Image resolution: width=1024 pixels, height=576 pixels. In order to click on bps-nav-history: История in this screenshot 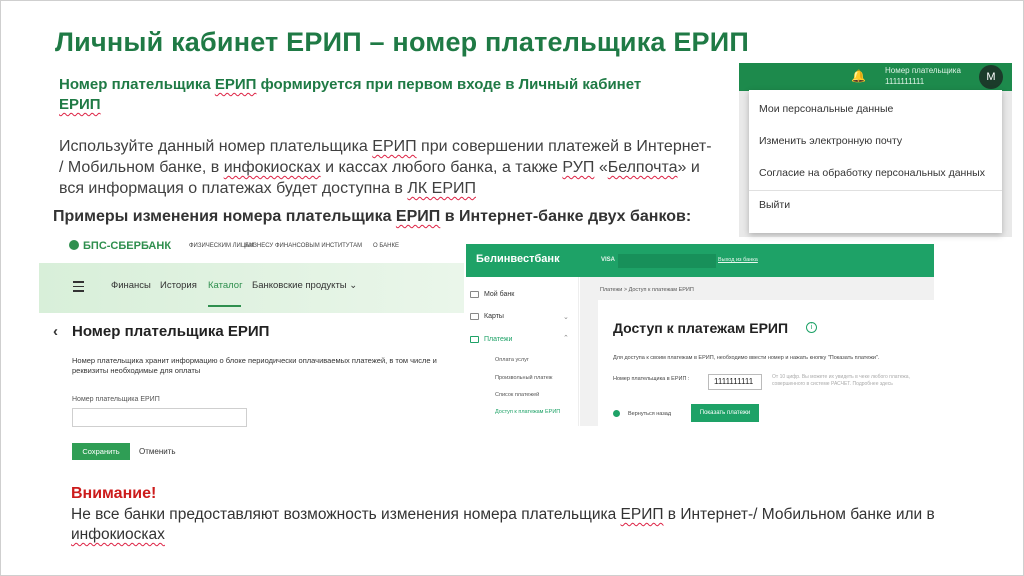, I will do `click(178, 285)`.